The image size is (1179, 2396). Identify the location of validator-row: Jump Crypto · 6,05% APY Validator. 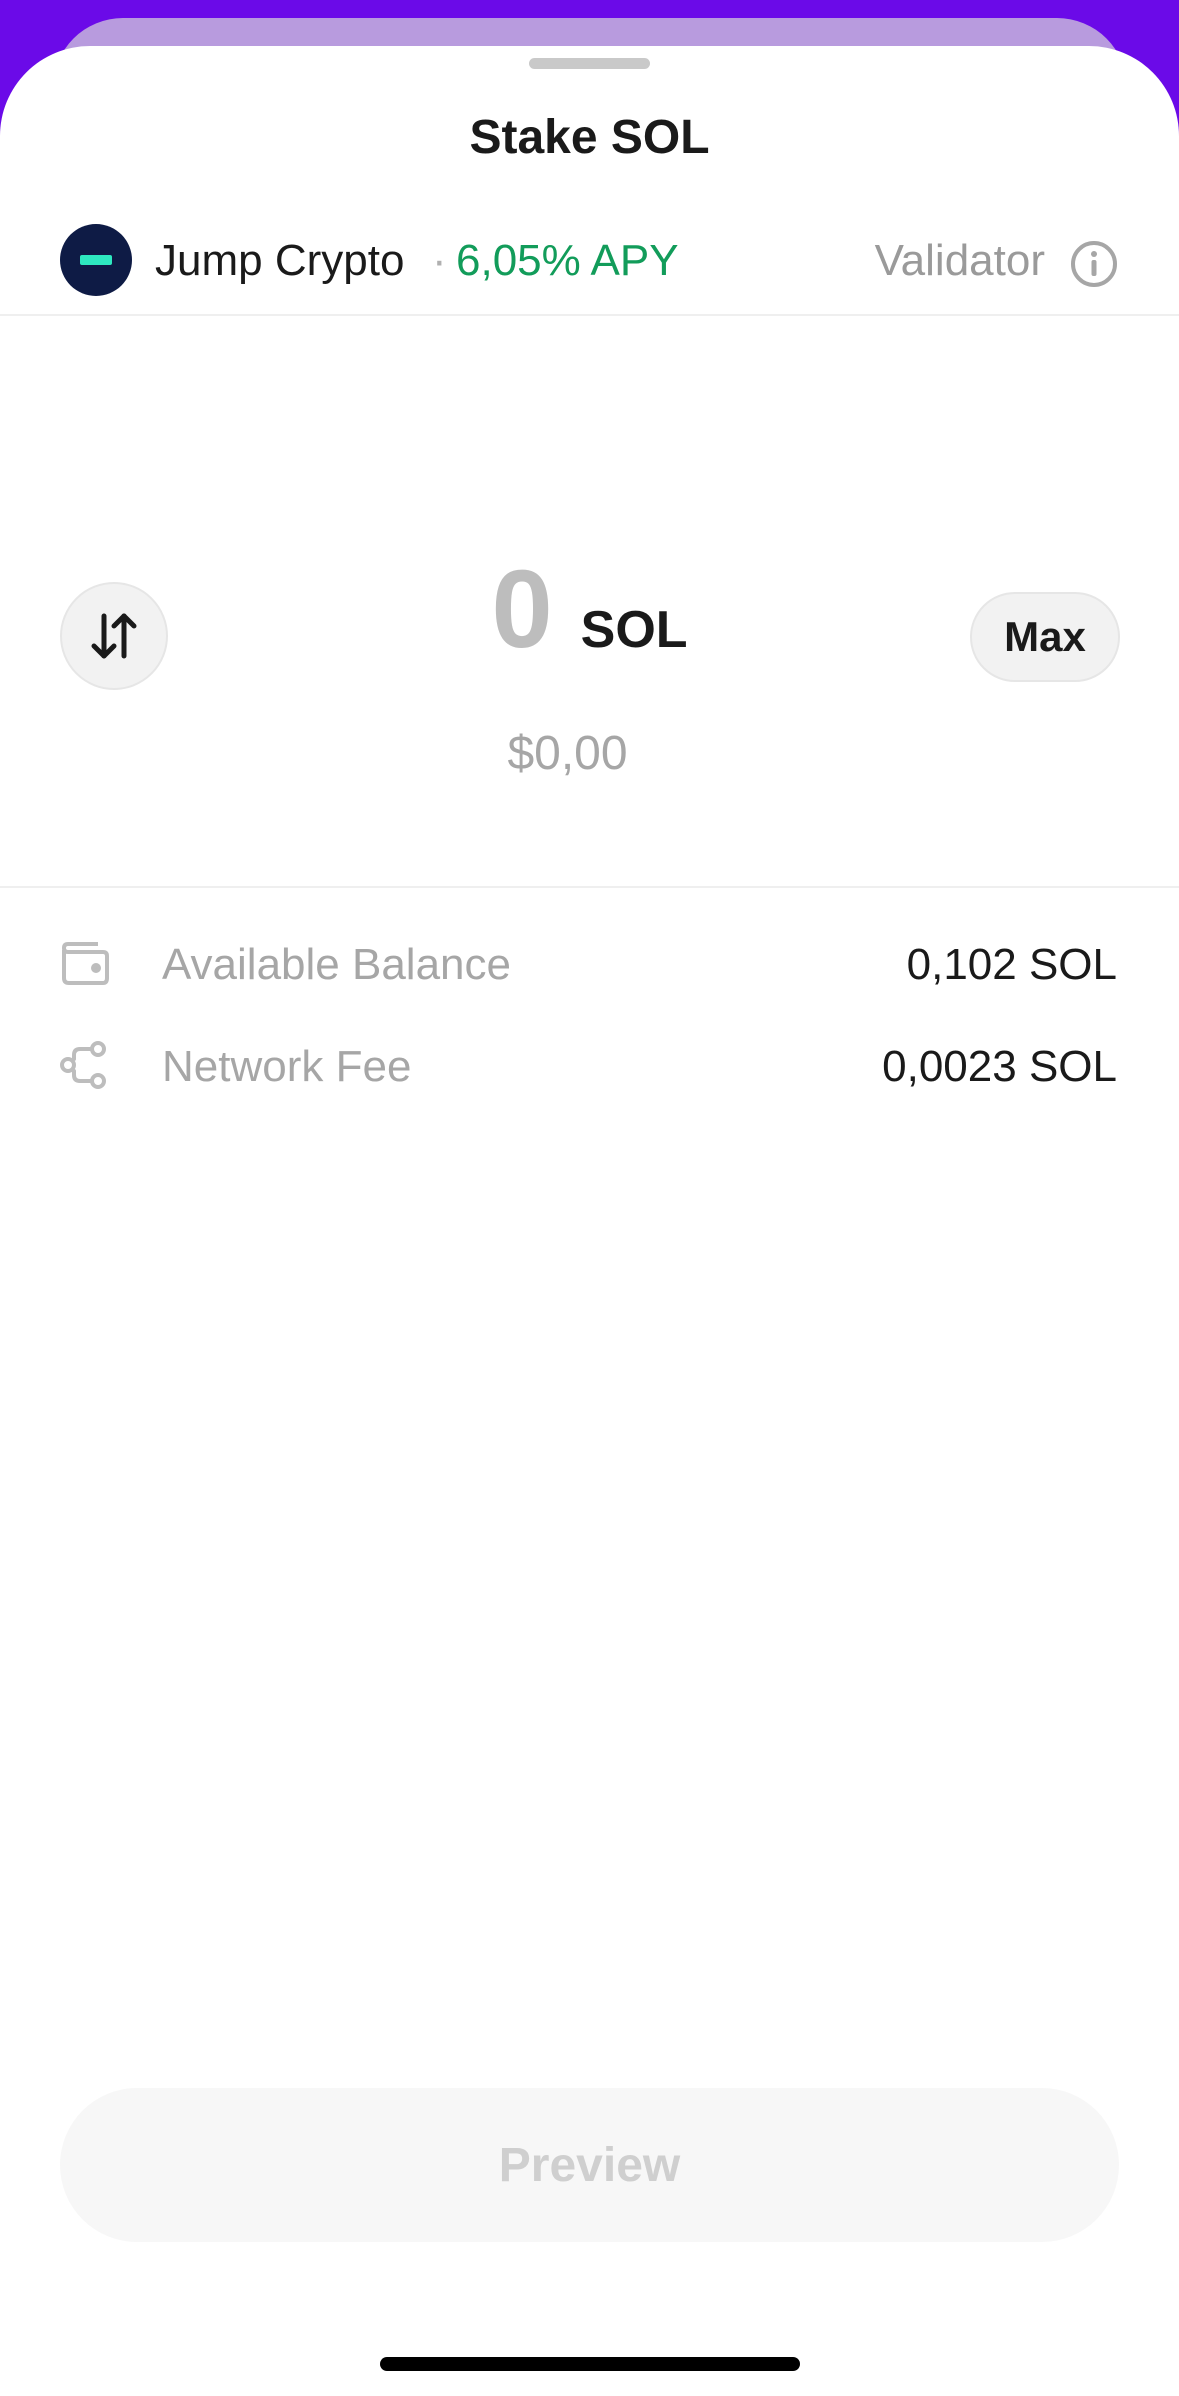
(589, 261).